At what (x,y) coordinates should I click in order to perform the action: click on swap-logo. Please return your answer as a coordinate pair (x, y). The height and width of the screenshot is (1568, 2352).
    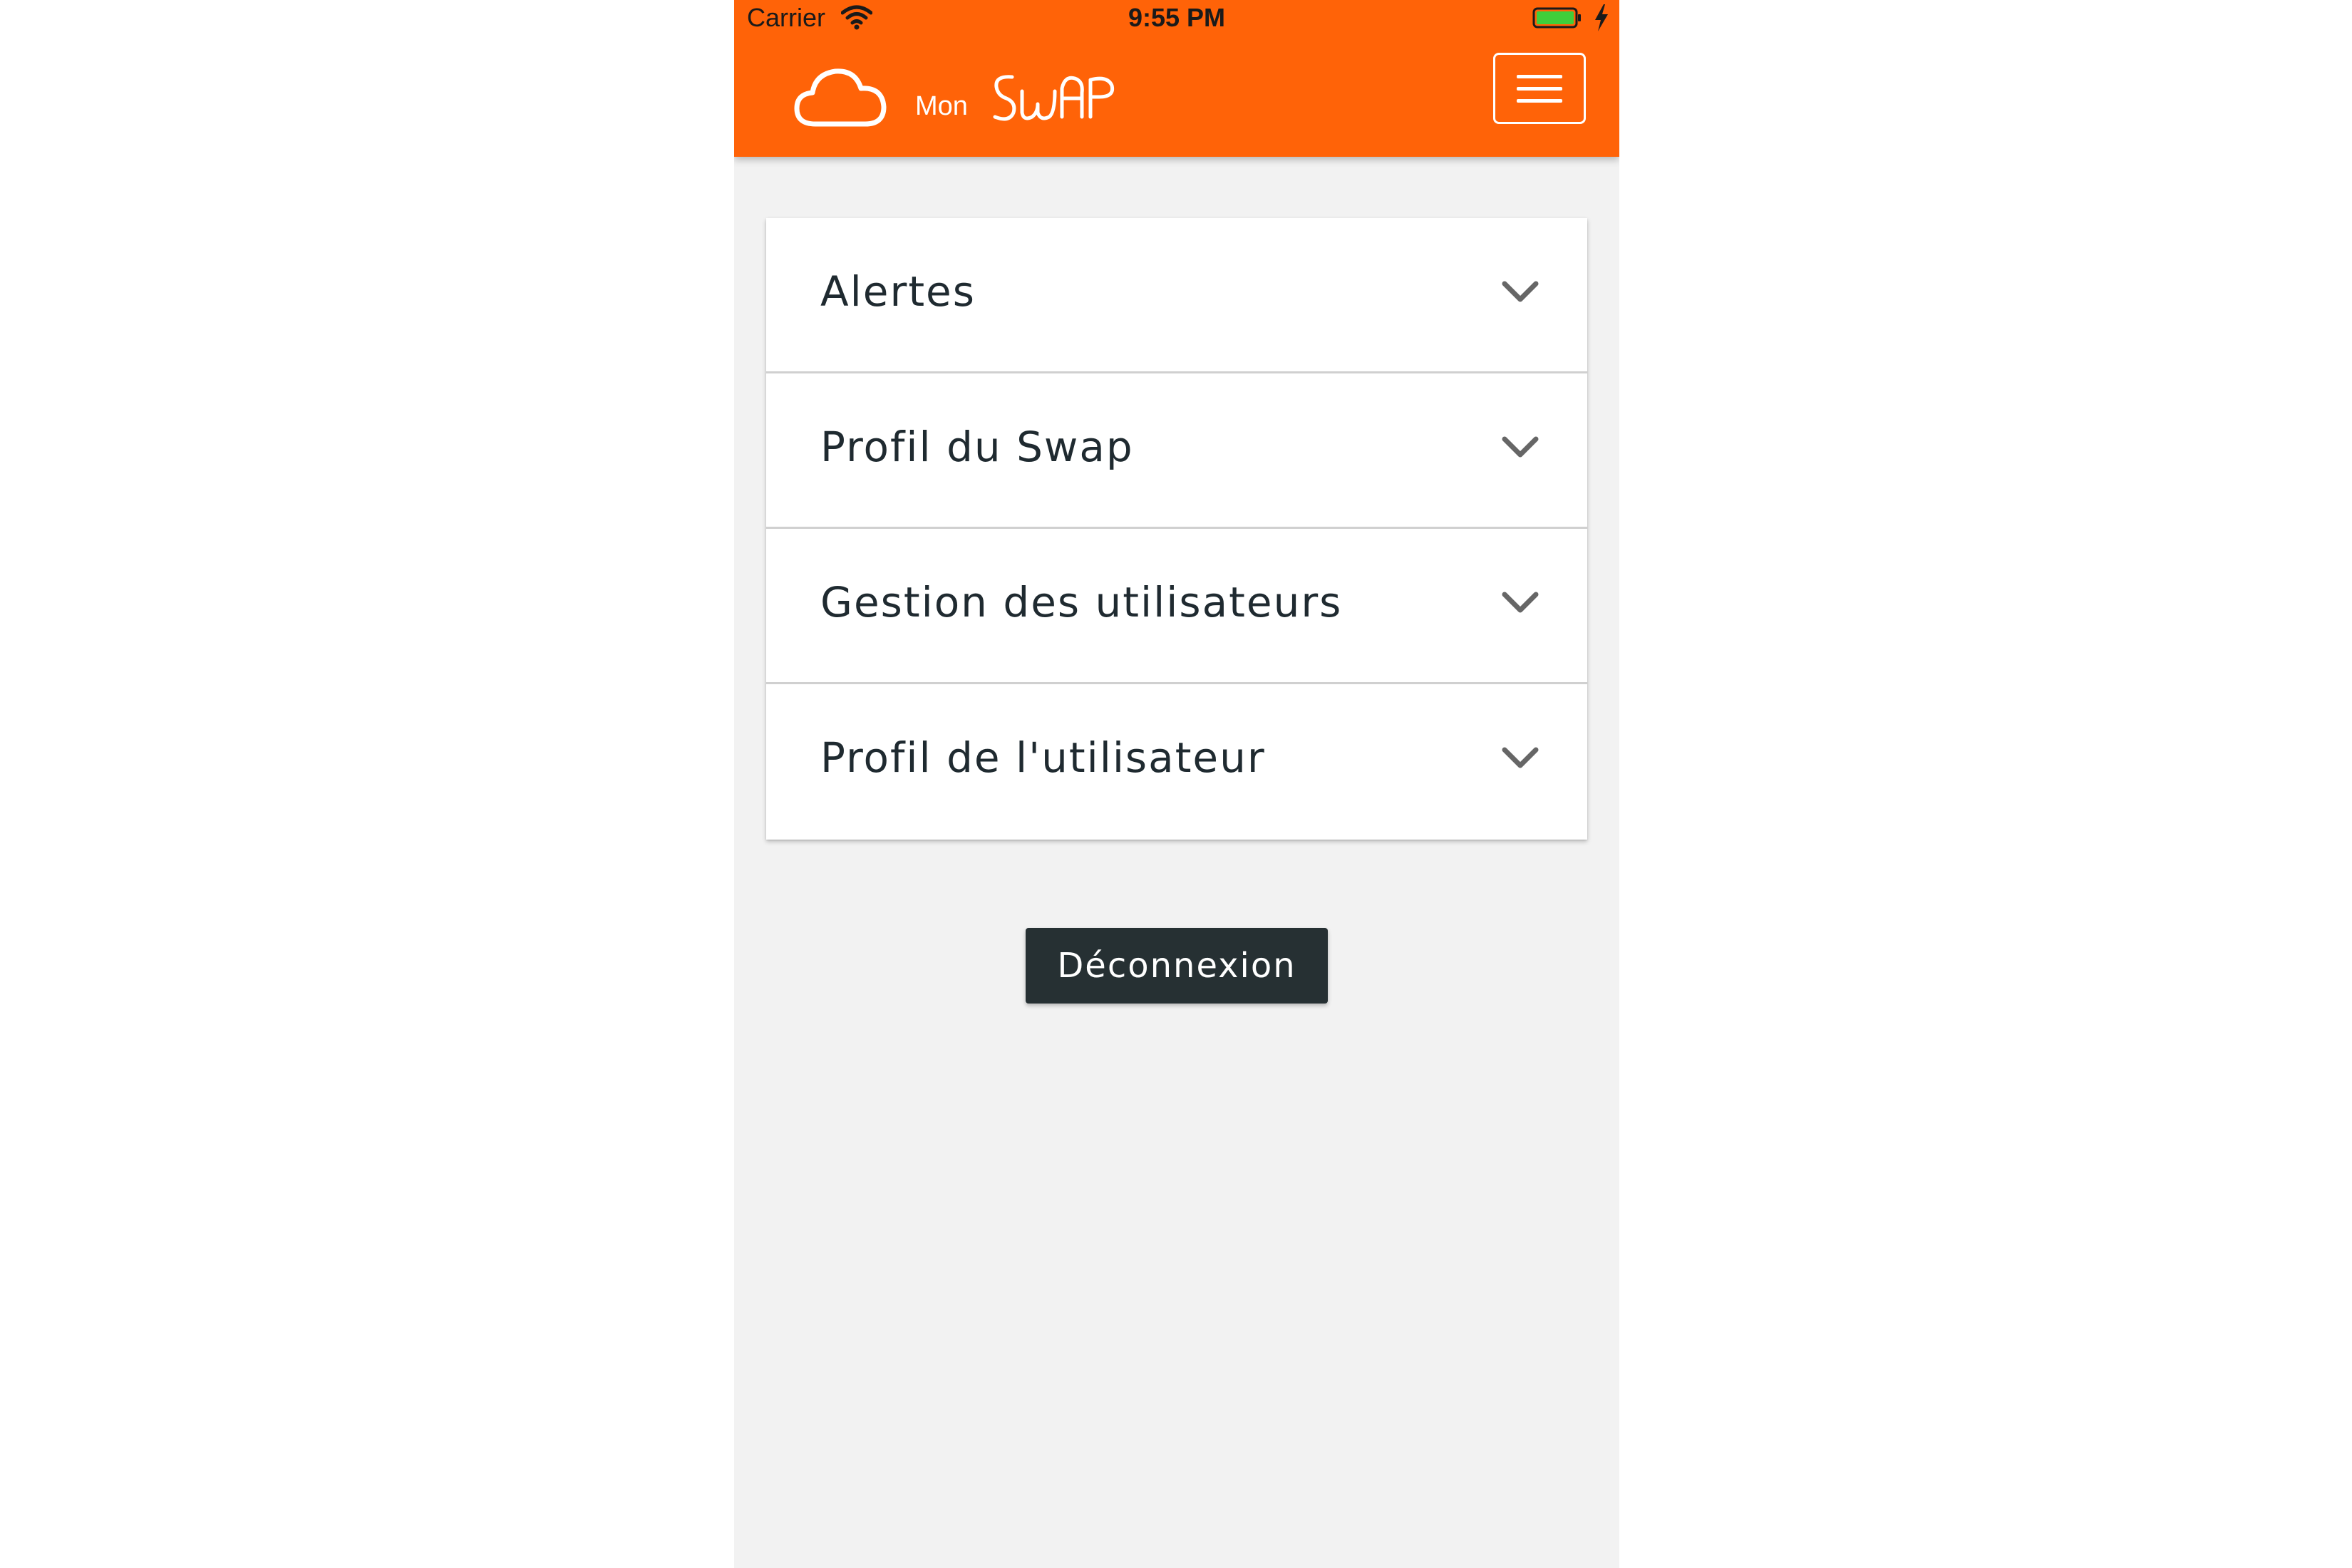
    Looking at the image, I should click on (1054, 98).